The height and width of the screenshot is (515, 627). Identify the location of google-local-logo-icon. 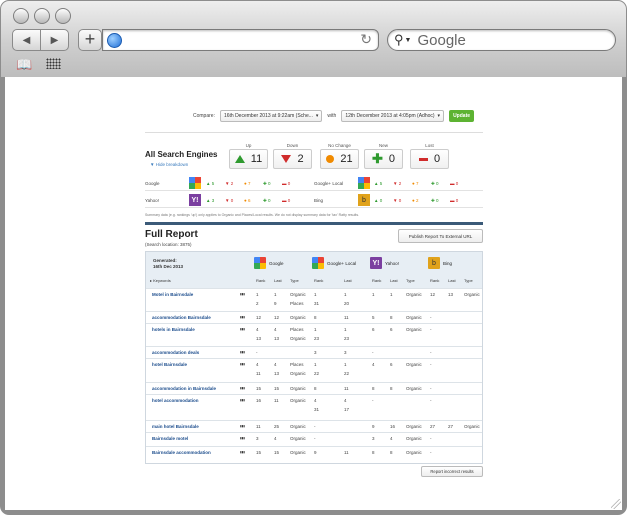
(318, 263).